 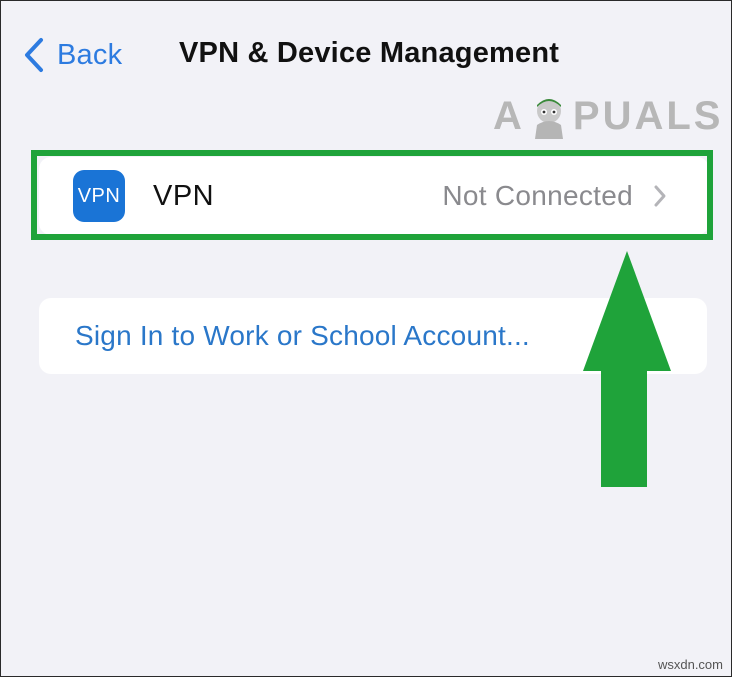 What do you see at coordinates (660, 196) in the screenshot?
I see `chevron-right-icon` at bounding box center [660, 196].